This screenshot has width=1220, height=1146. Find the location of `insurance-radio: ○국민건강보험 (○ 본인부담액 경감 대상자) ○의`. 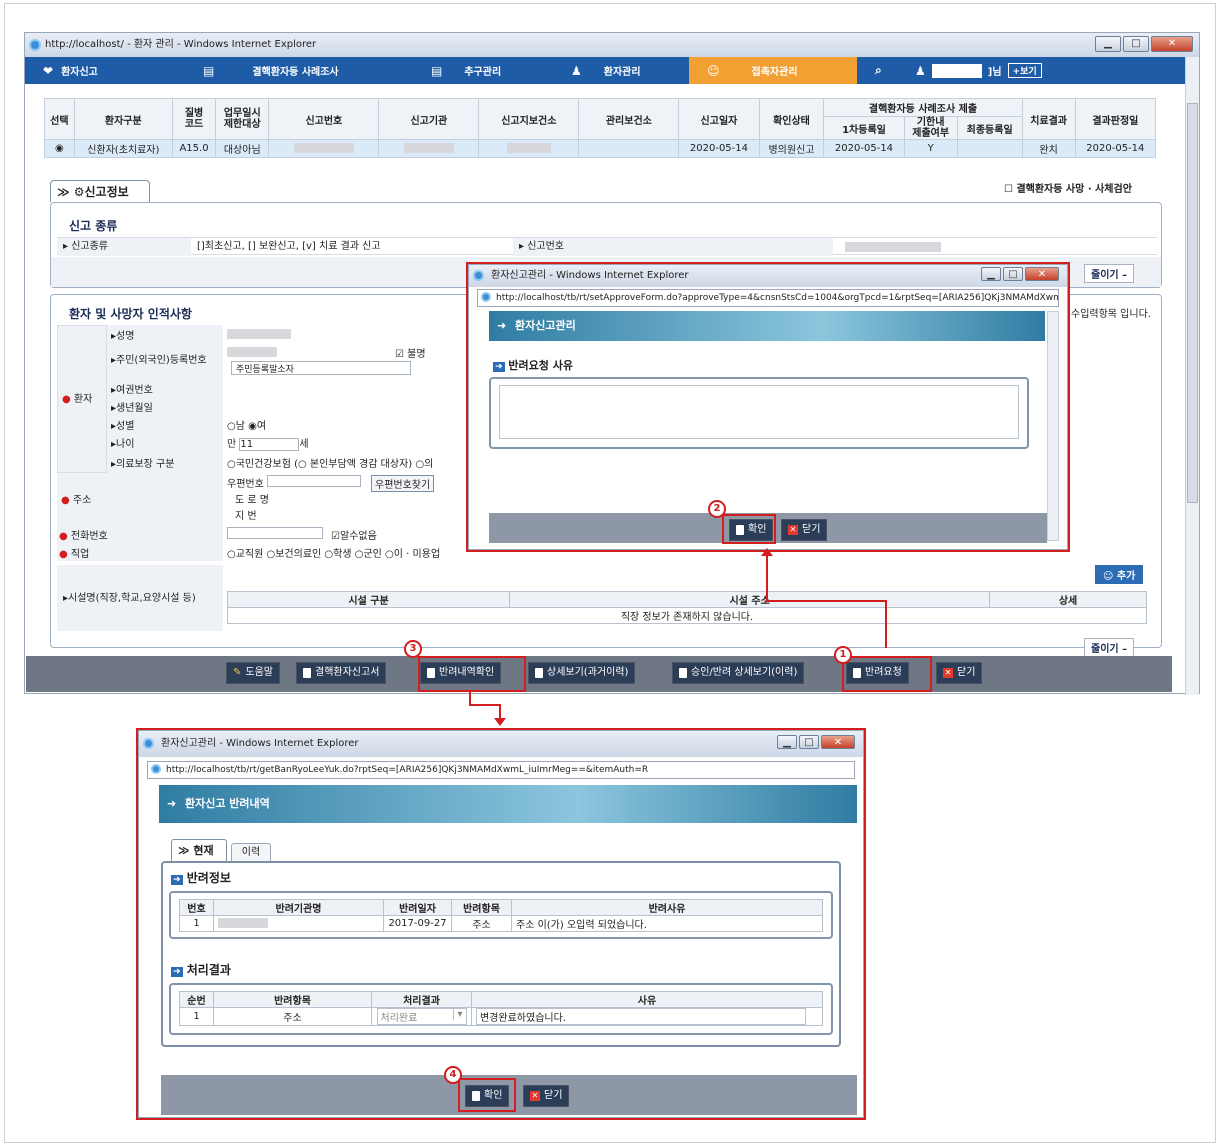

insurance-radio: ○국민건강보험 (○ 본인부담액 경감 대상자) ○의 is located at coordinates (347, 462).